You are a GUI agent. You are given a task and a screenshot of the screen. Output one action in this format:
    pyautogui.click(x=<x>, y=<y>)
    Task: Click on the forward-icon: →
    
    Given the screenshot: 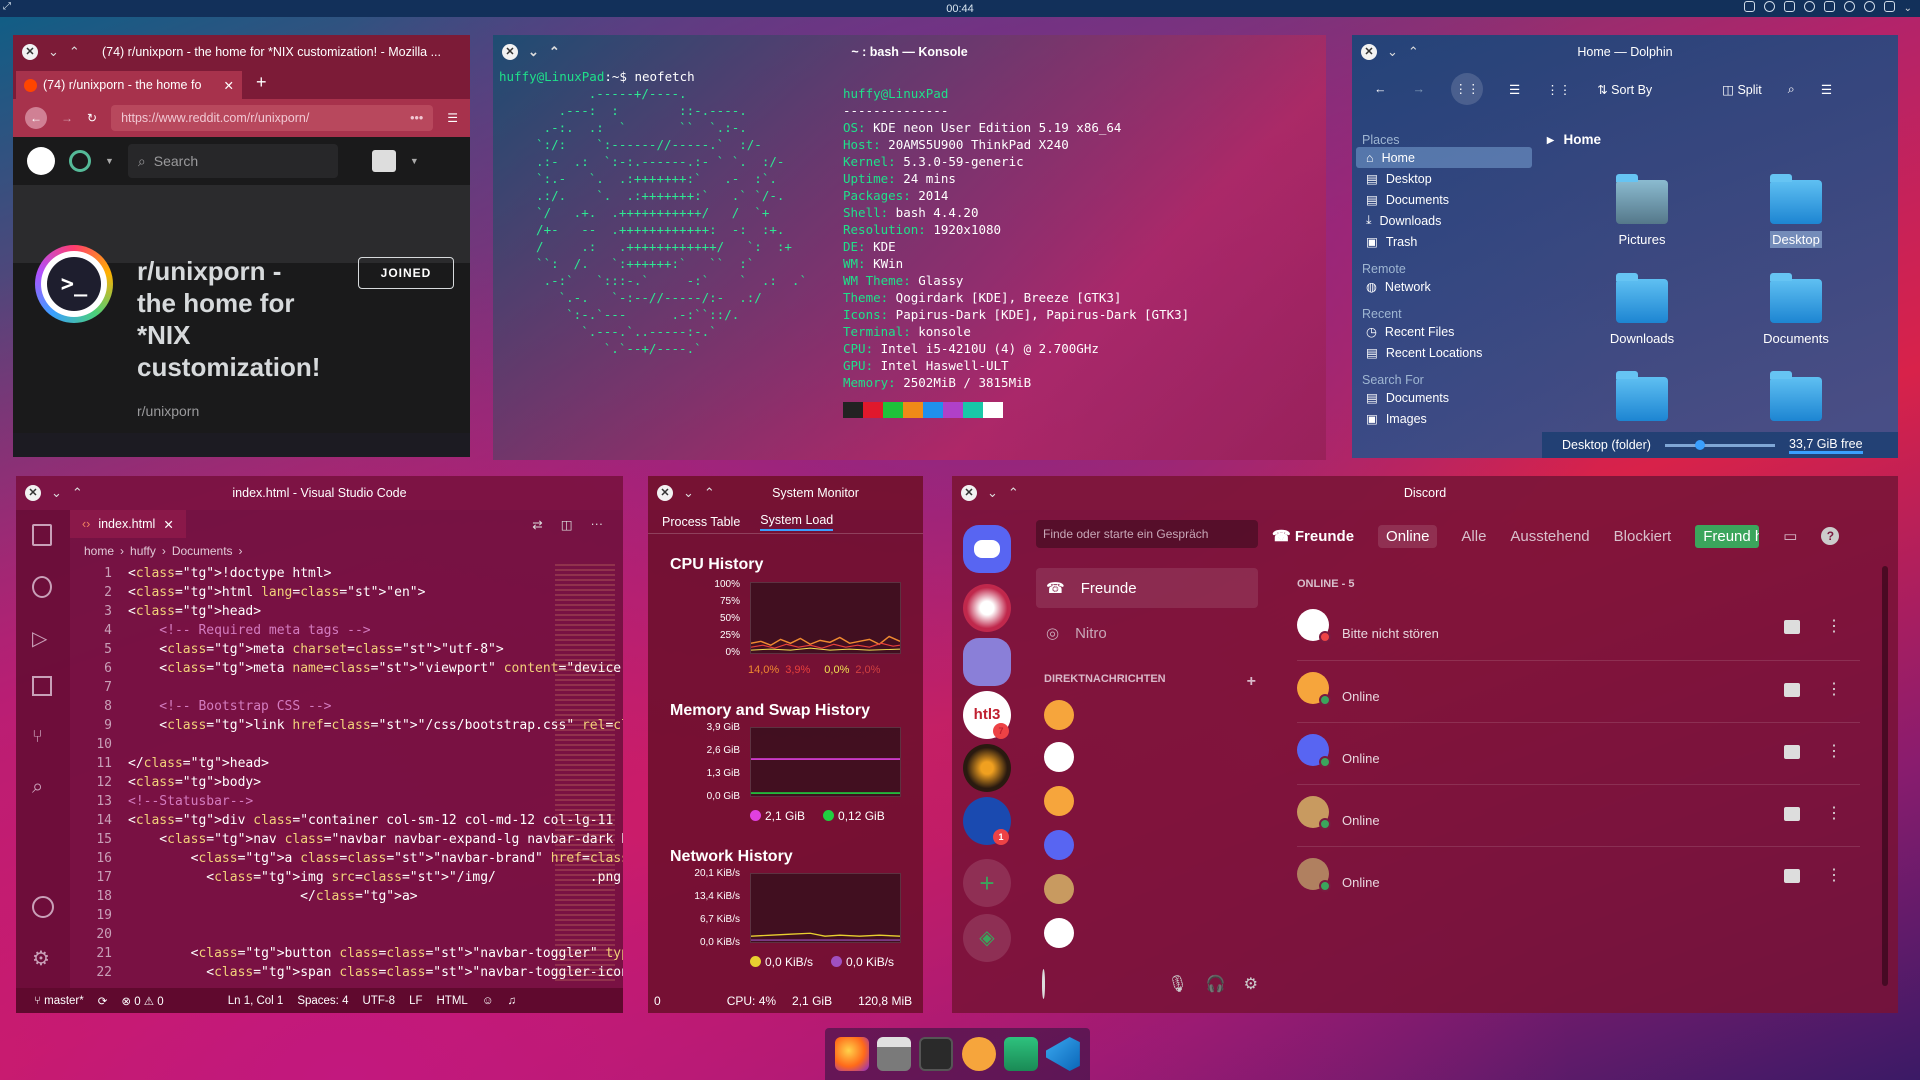 What is the action you would take?
    pyautogui.click(x=67, y=118)
    